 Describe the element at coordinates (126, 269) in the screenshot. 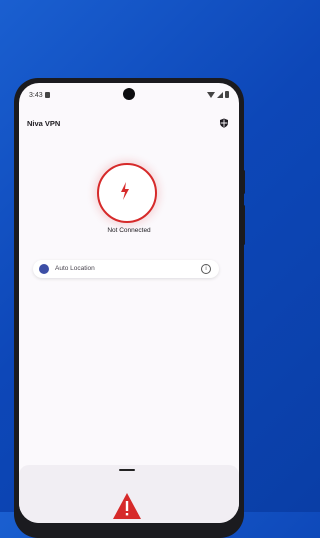

I see `location-selector: Auto Location i` at that location.